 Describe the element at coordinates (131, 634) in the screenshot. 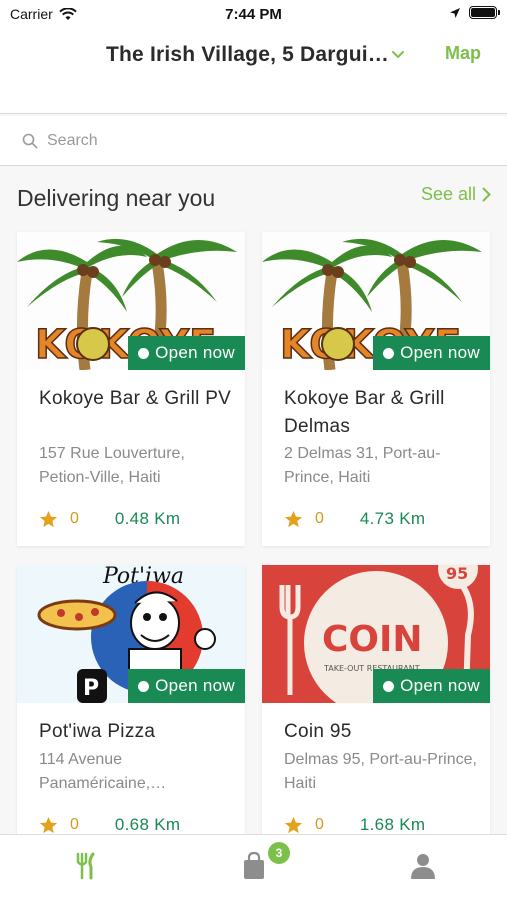

I see `restaurant-image: Pot'iwa P Open now` at that location.